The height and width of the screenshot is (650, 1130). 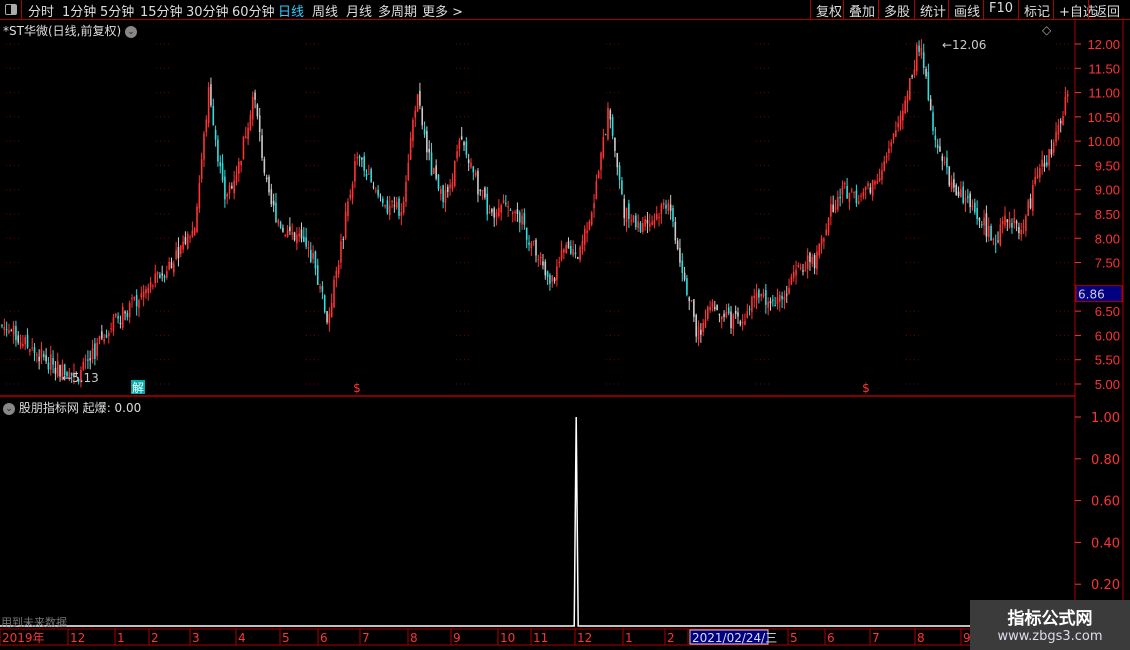 What do you see at coordinates (442, 10) in the screenshot?
I see `period-tab-10: 更多 >` at bounding box center [442, 10].